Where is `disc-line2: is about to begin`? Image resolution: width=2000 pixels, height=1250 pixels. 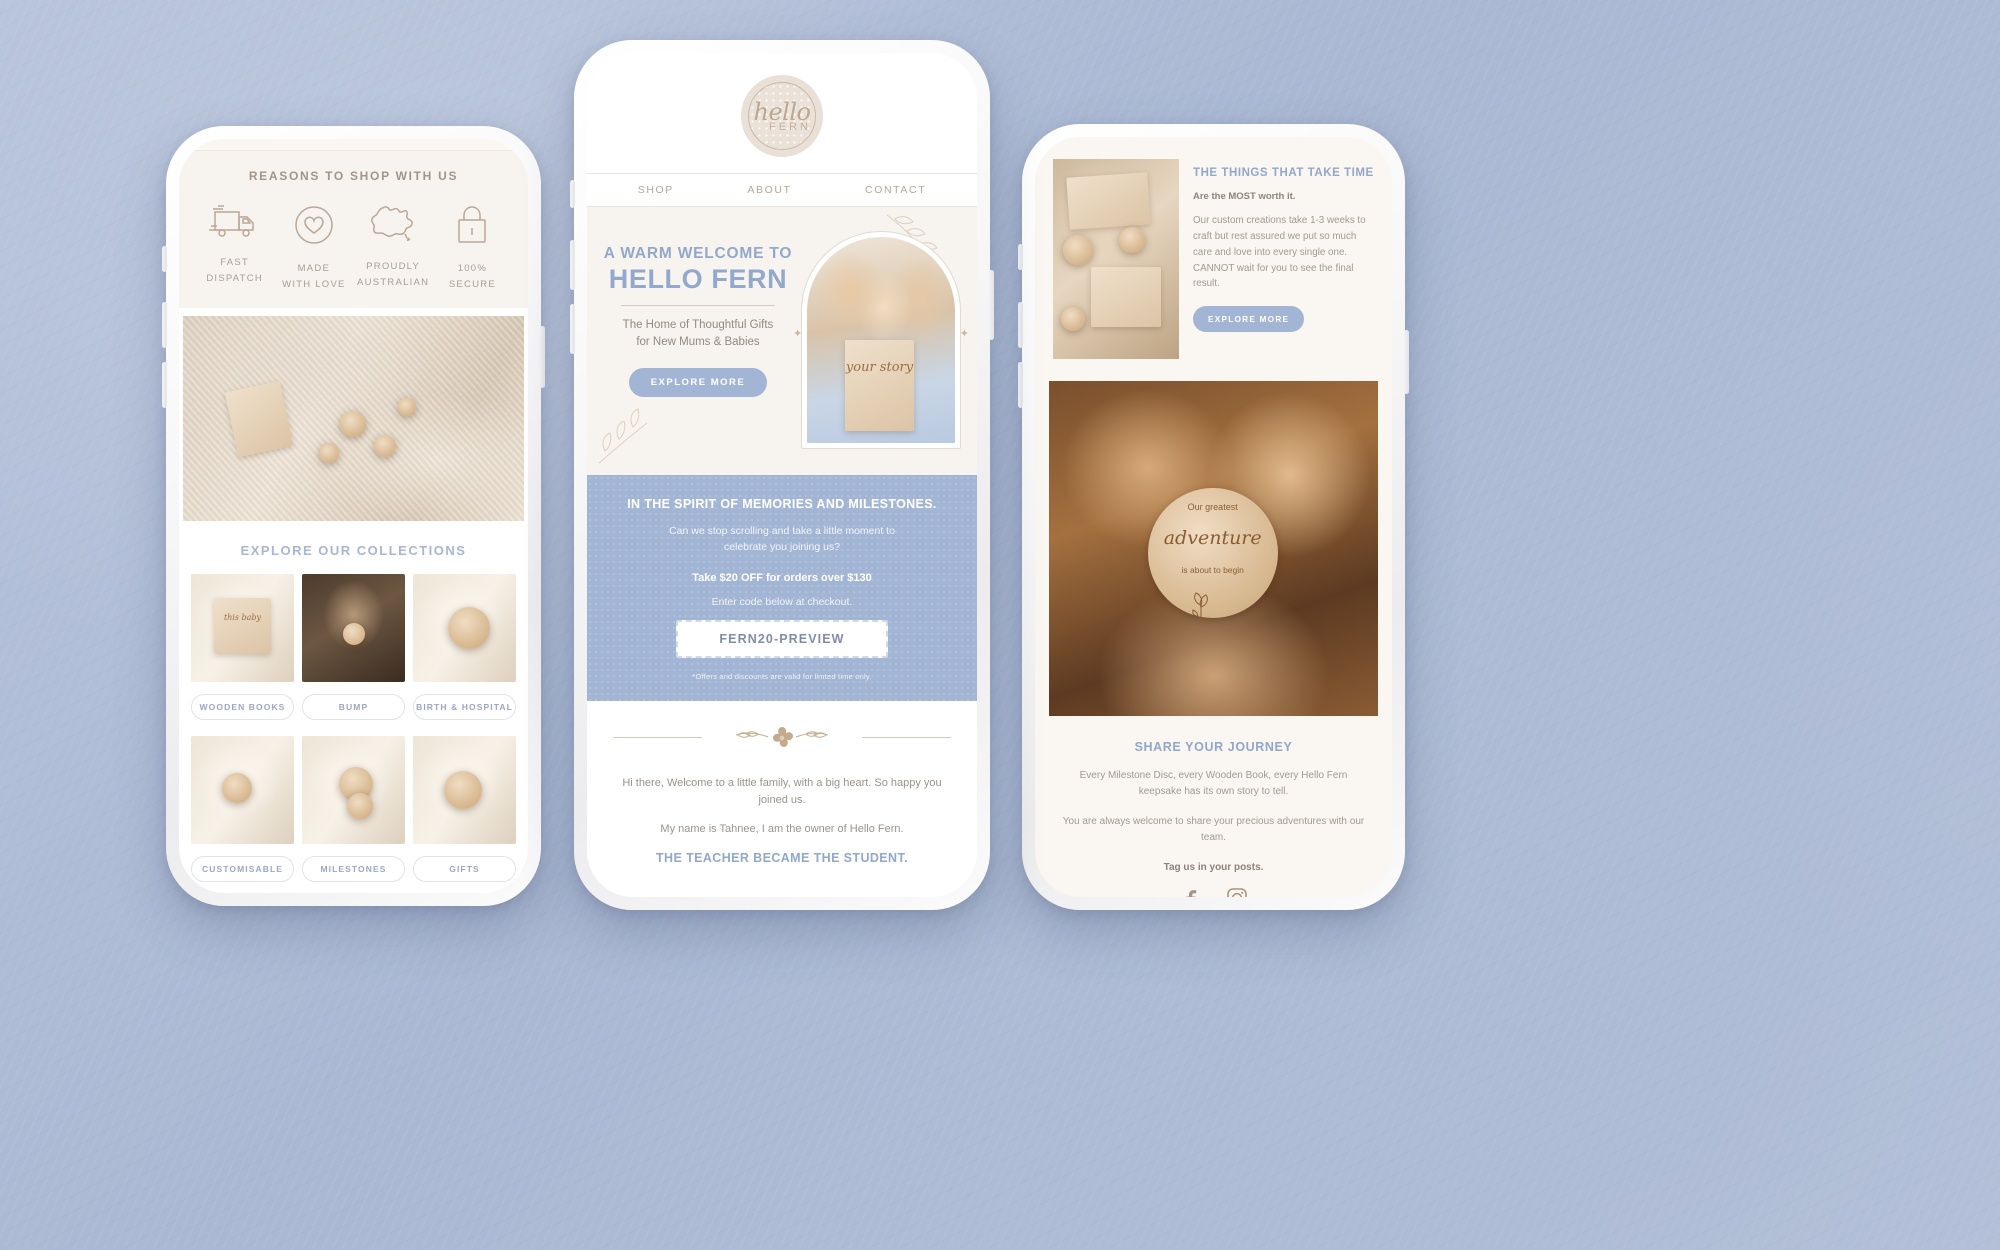
disc-line2: is about to begin is located at coordinates (1212, 570).